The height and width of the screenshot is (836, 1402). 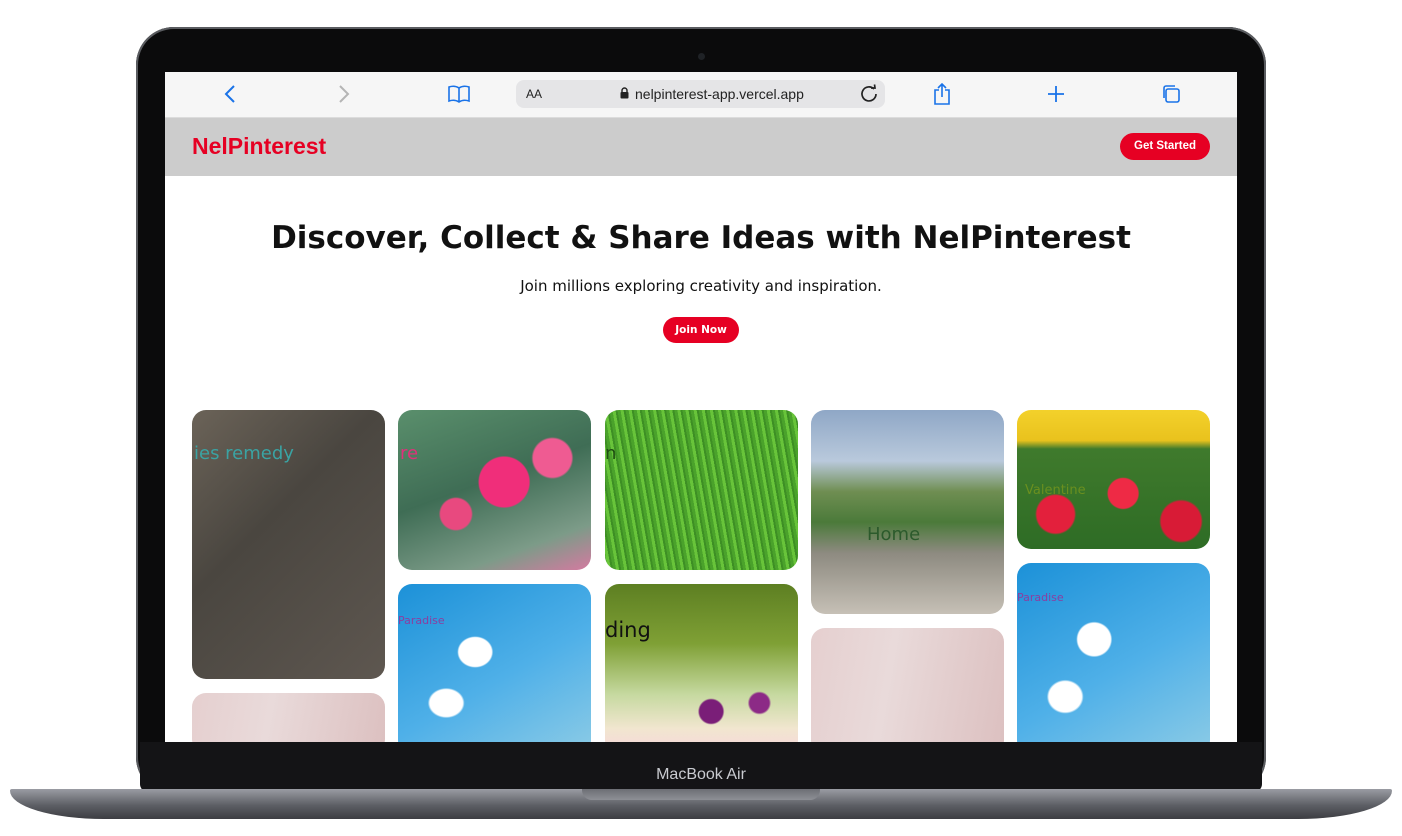 I want to click on url-display: nelpinterest-app.vercel.app, so click(x=712, y=94).